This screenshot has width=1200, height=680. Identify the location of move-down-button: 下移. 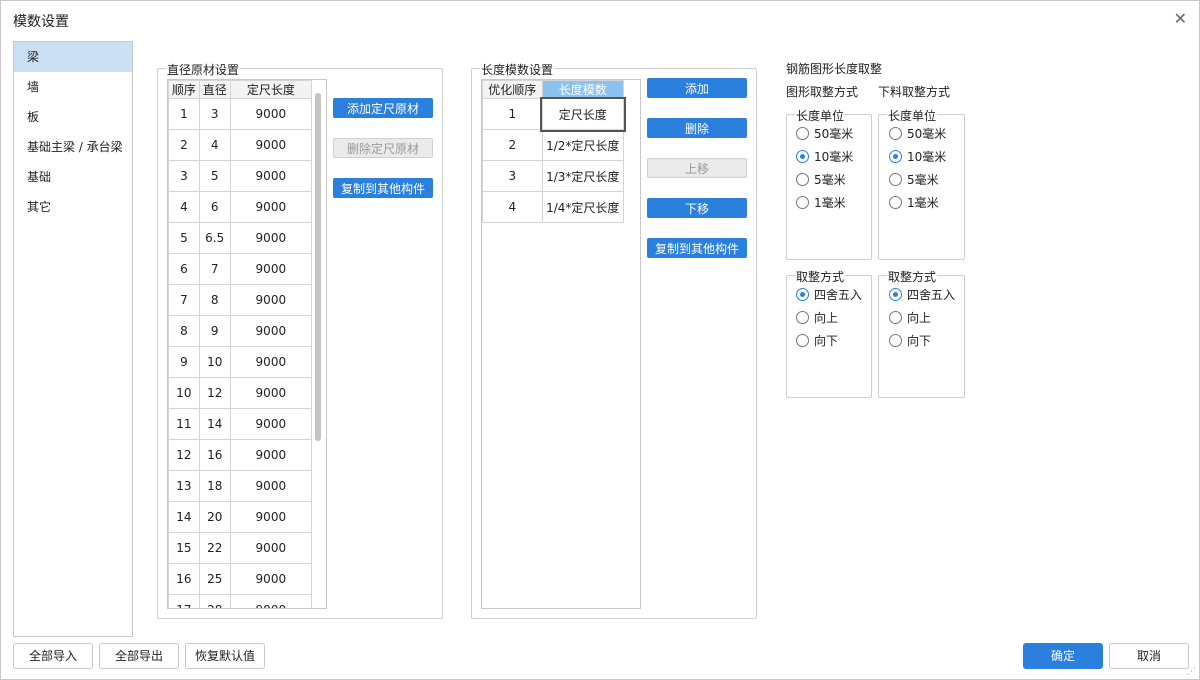
(697, 208).